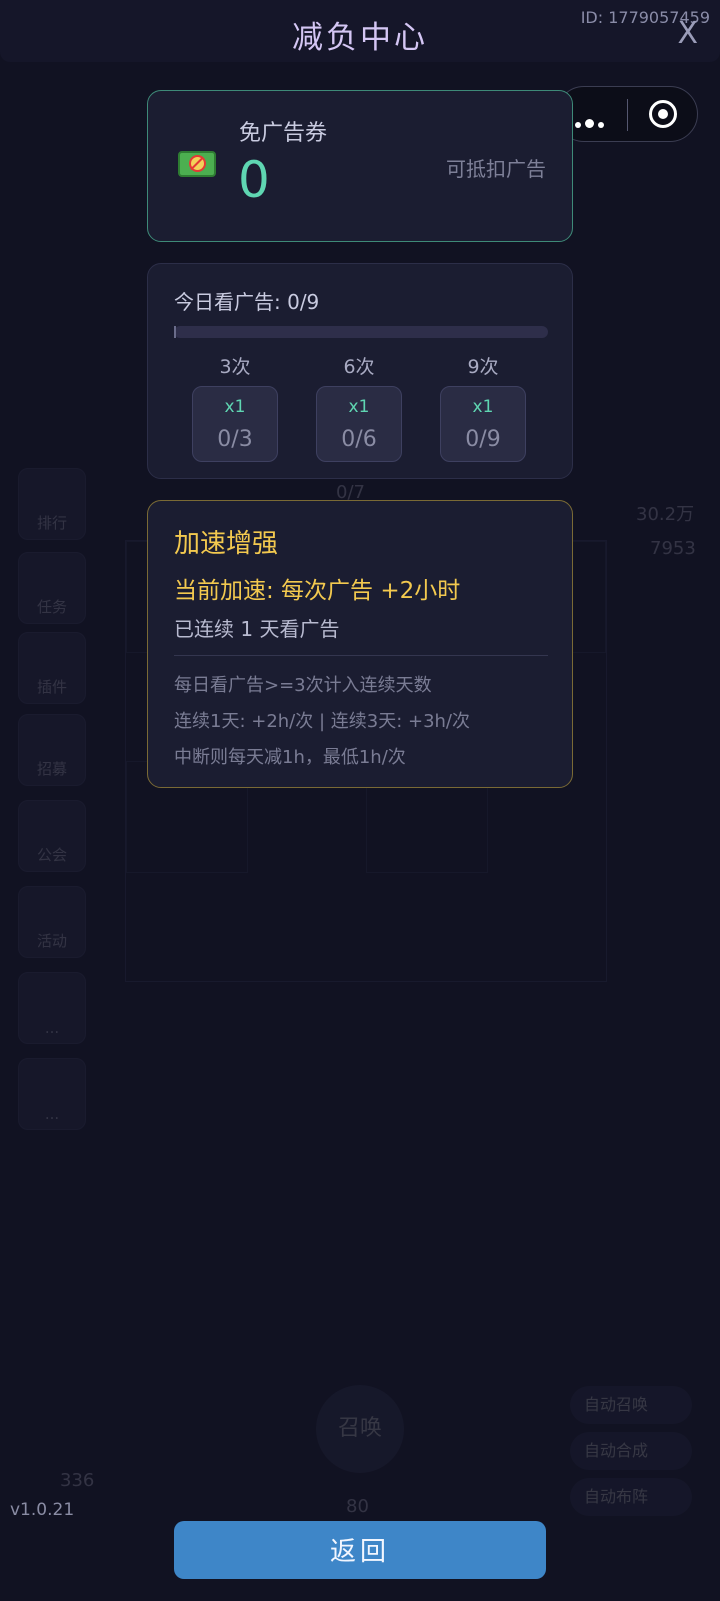  What do you see at coordinates (360, 166) in the screenshot?
I see `ad-coupon-card: 免广告券 0 可抵扣广告` at bounding box center [360, 166].